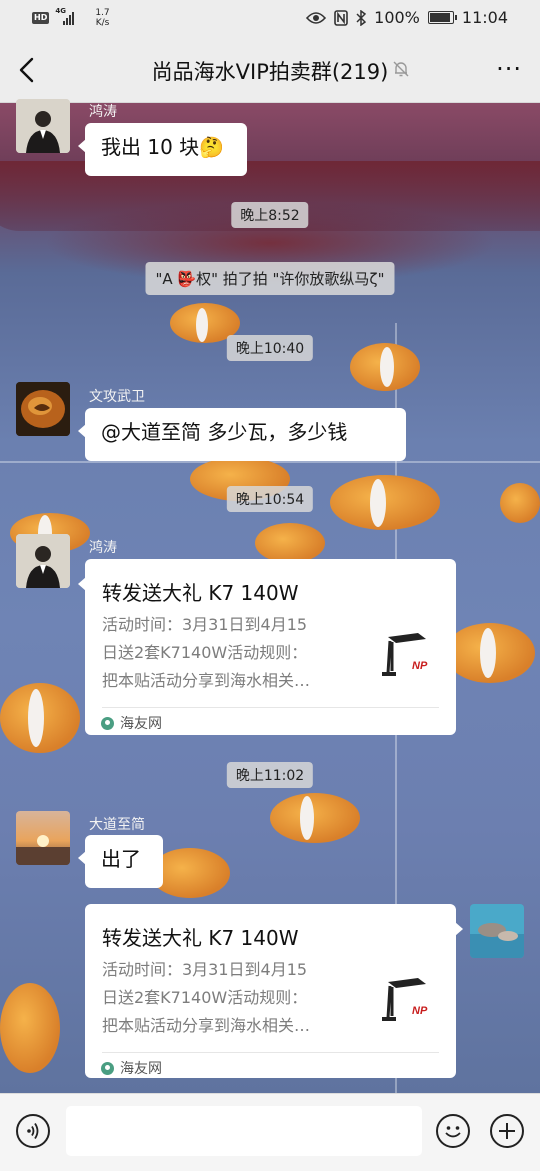 The image size is (540, 1171). I want to click on chat-title: 尚品海水VIP拍卖群(219), so click(270, 72).